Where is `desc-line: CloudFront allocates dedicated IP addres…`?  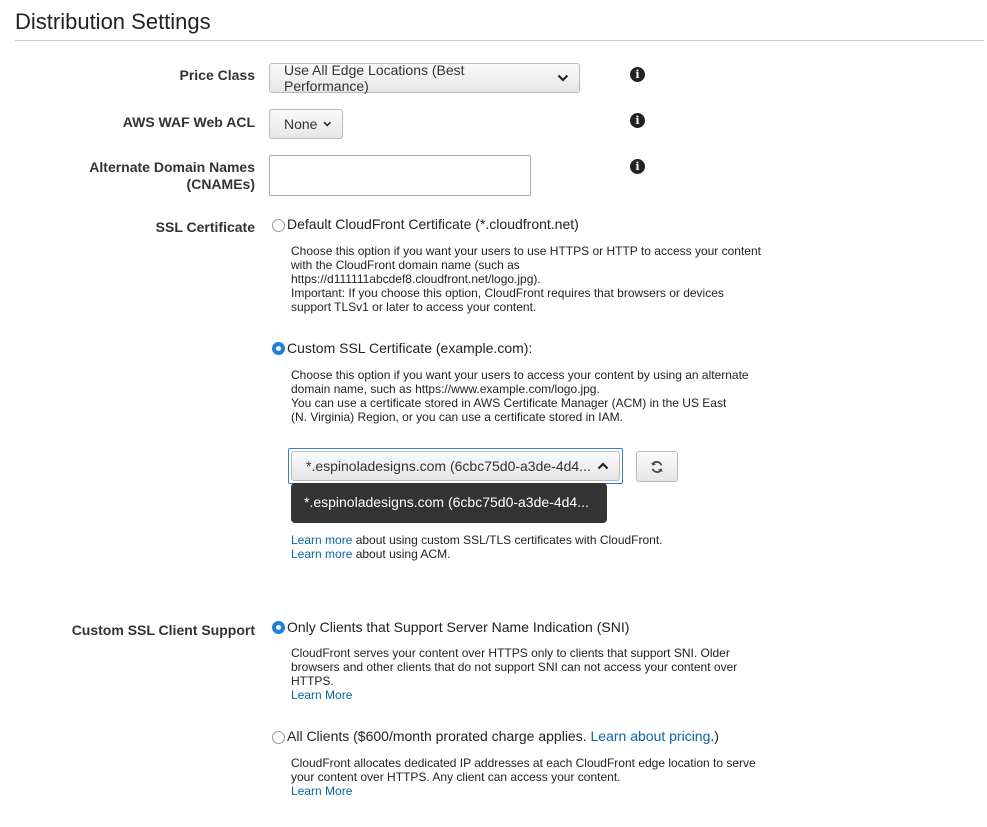 desc-line: CloudFront allocates dedicated IP addres… is located at coordinates (523, 763).